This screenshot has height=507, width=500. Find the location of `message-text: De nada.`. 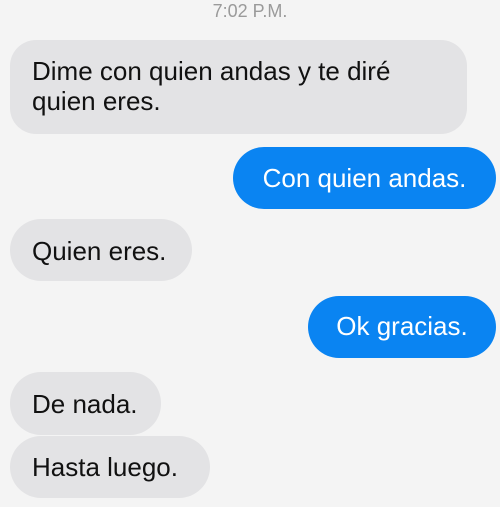

message-text: De nada. is located at coordinates (85, 404).